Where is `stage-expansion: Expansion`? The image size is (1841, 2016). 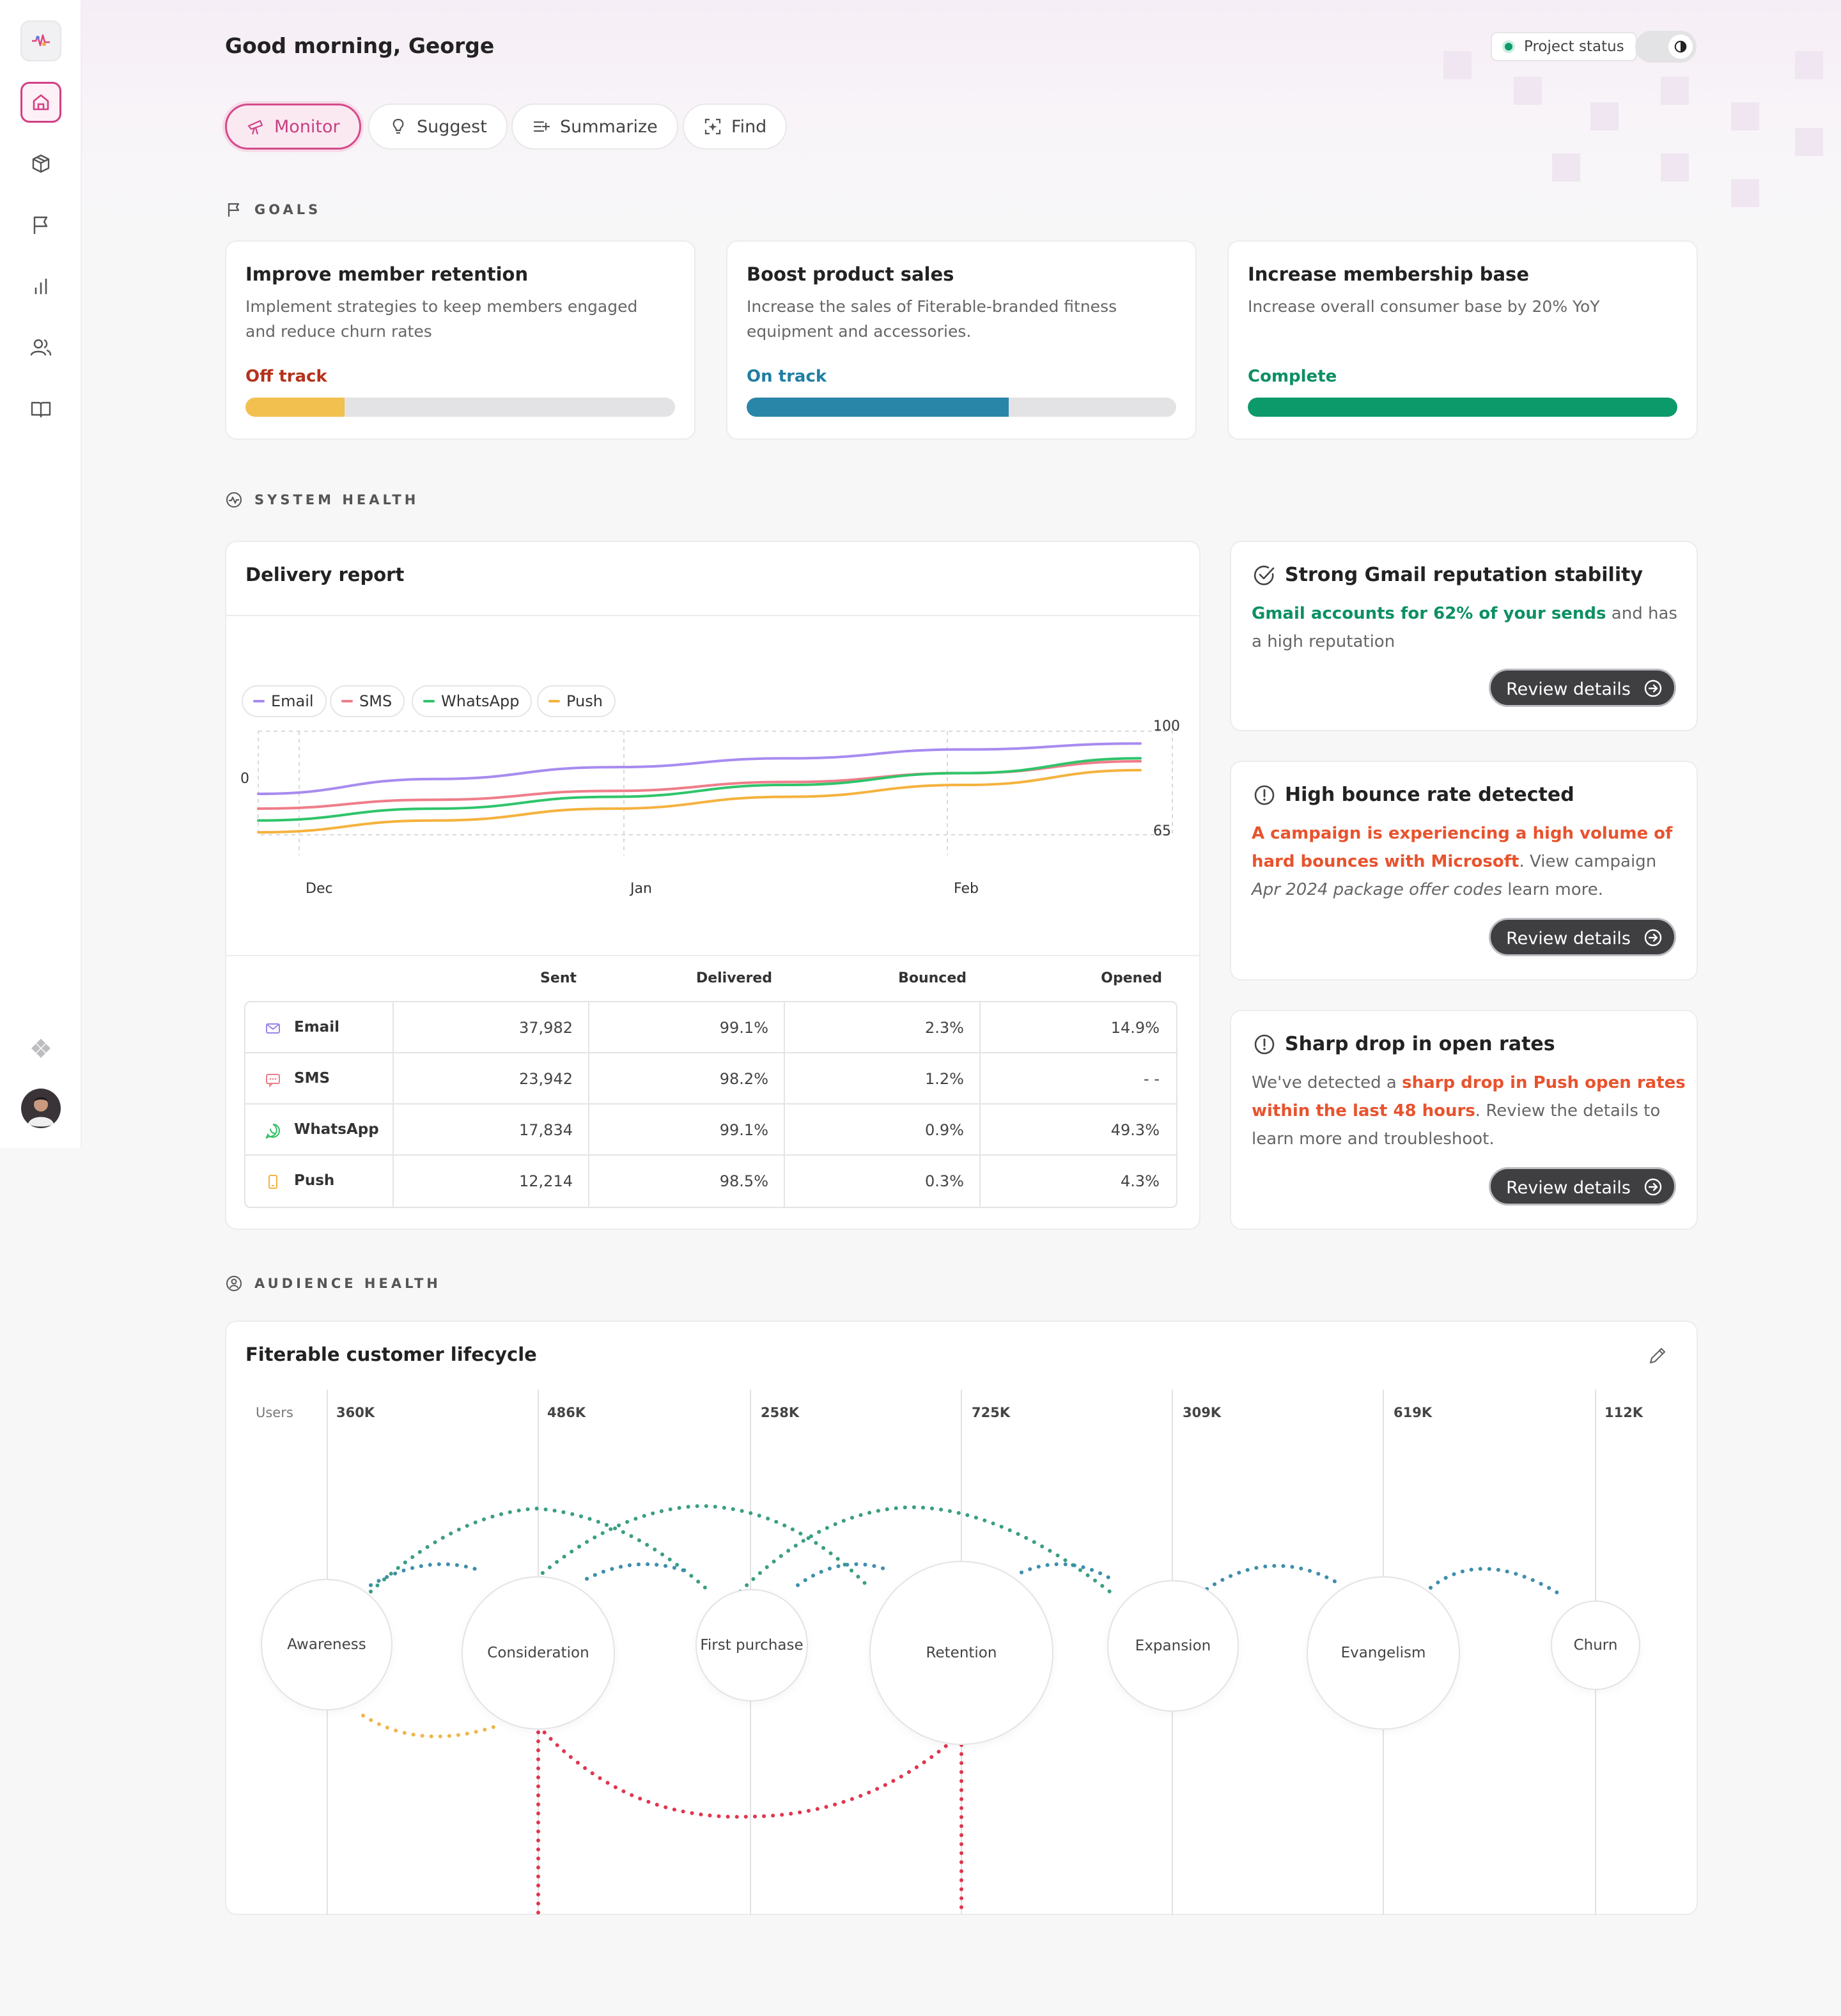 stage-expansion: Expansion is located at coordinates (1173, 1646).